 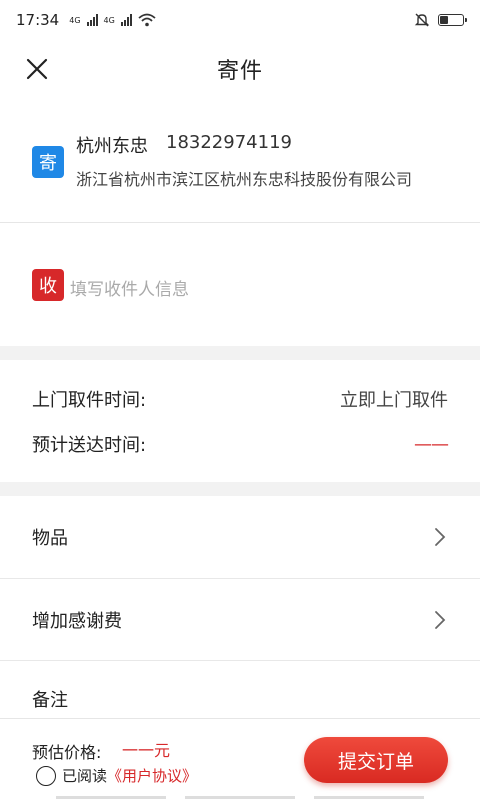 I want to click on tip-label: 增加感谢费, so click(x=77, y=621).